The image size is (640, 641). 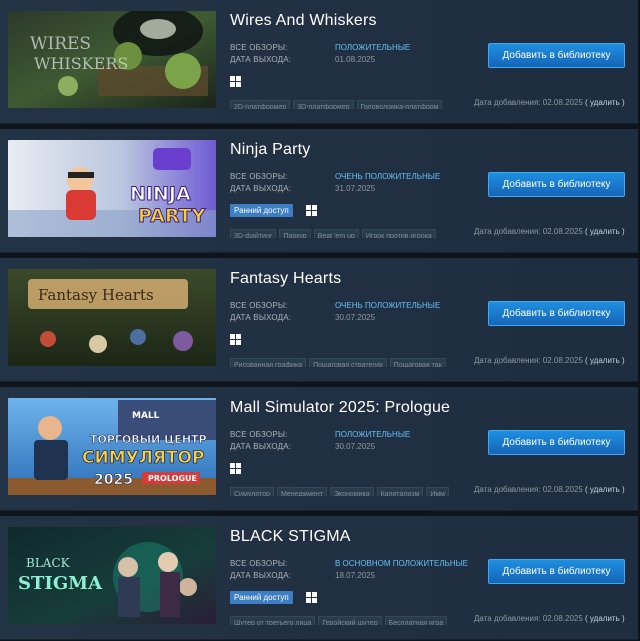 What do you see at coordinates (143, 458) in the screenshot?
I see `capsule-title-line: СИМУЛЯТОР` at bounding box center [143, 458].